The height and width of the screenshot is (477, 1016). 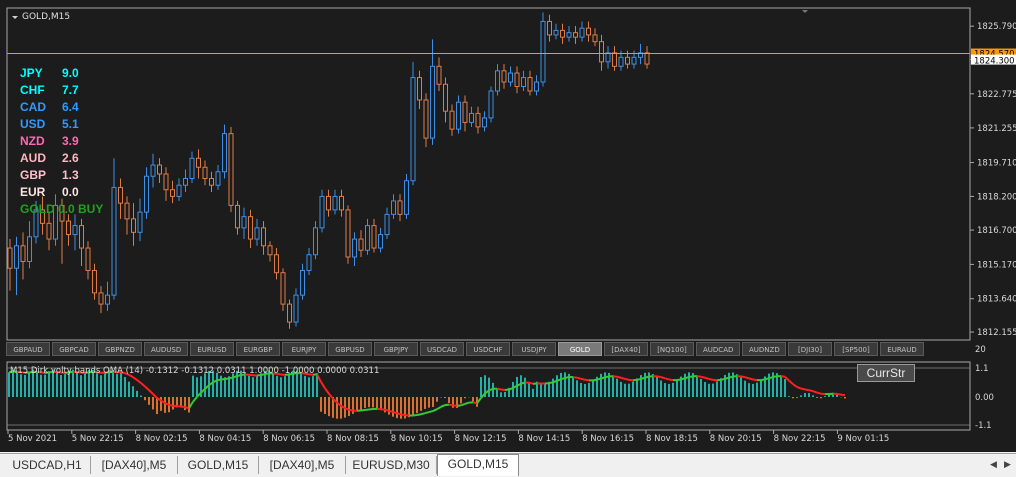 What do you see at coordinates (46, 17) in the screenshot?
I see `chart-title: GOLD,M15` at bounding box center [46, 17].